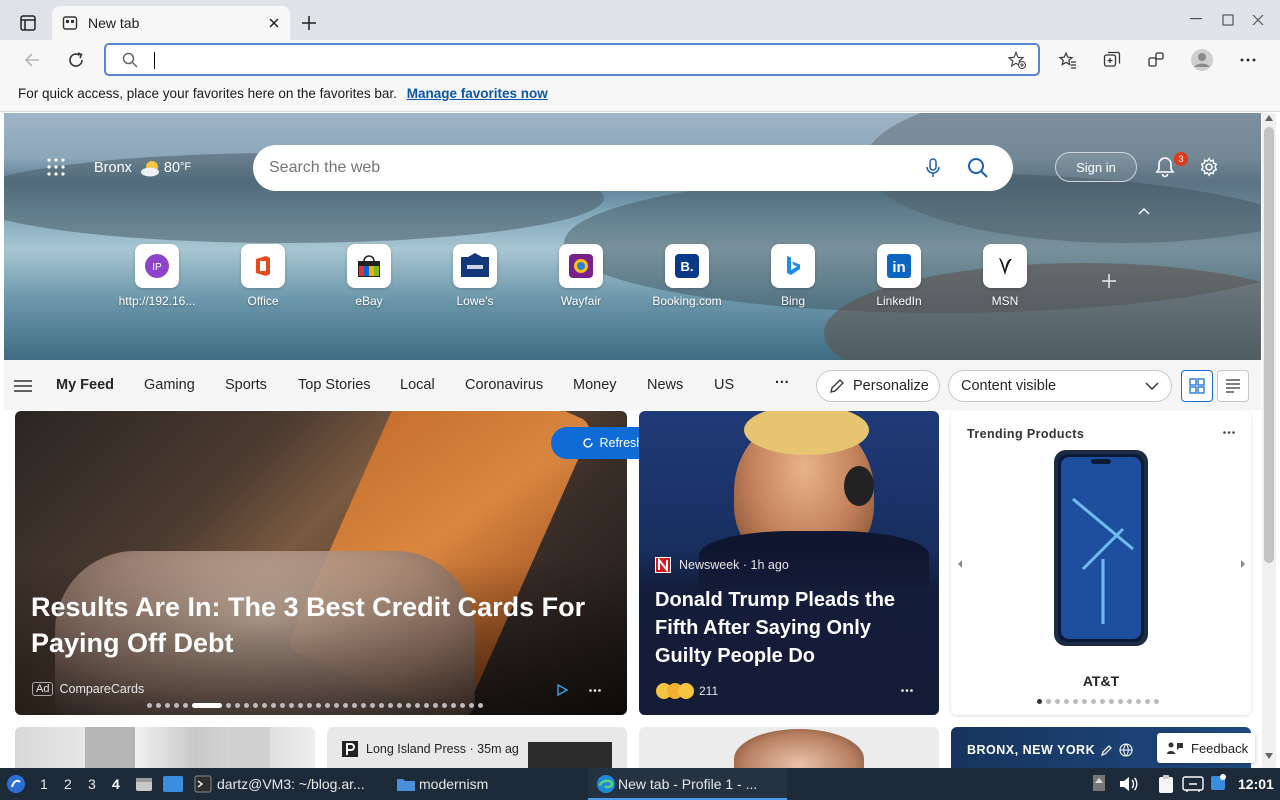 This screenshot has height=800, width=1280. I want to click on add-favorite-icon, so click(1017, 60).